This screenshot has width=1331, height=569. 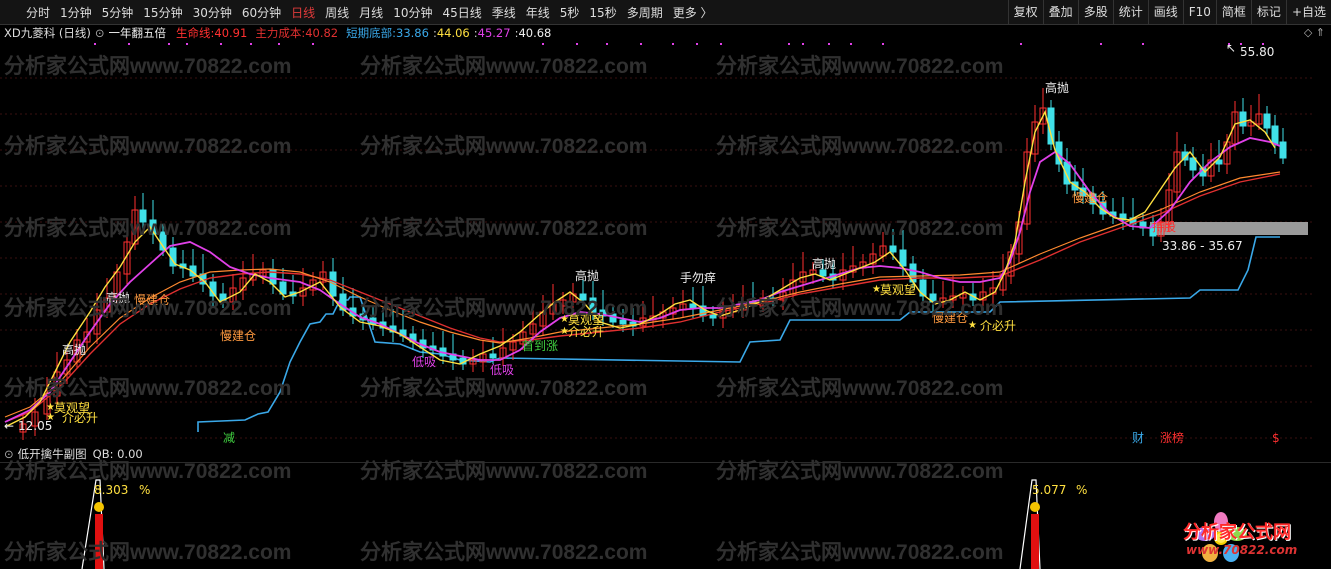 What do you see at coordinates (9, 454) in the screenshot?
I see `sub-dropdown-icon: ⊙` at bounding box center [9, 454].